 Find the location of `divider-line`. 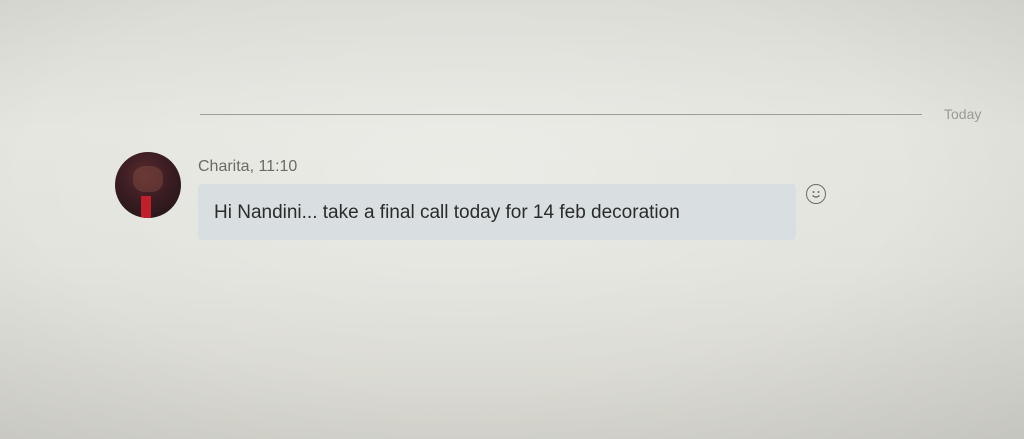

divider-line is located at coordinates (561, 114).